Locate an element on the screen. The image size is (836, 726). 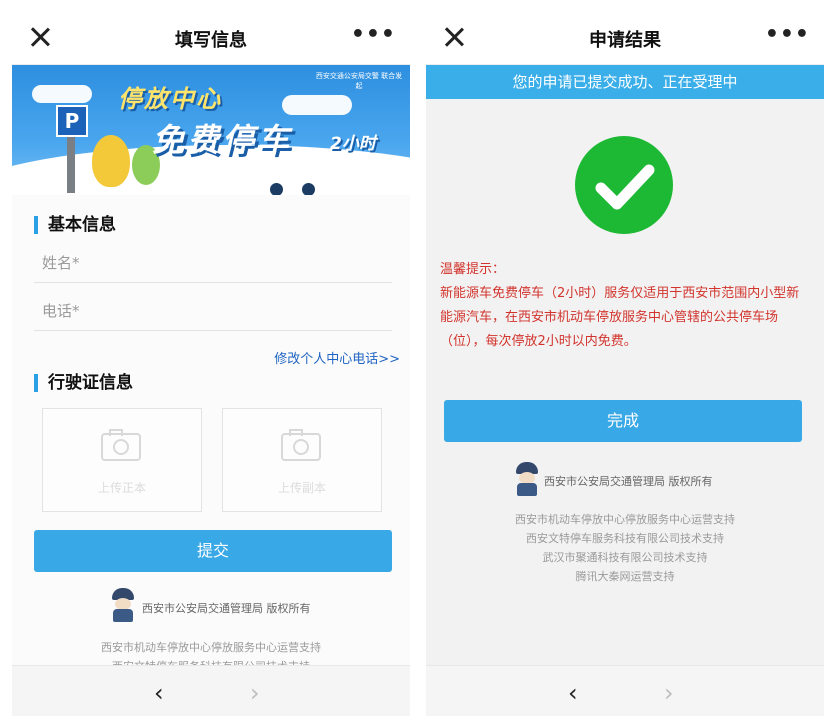
phone-label: 电话* is located at coordinates (61, 311).